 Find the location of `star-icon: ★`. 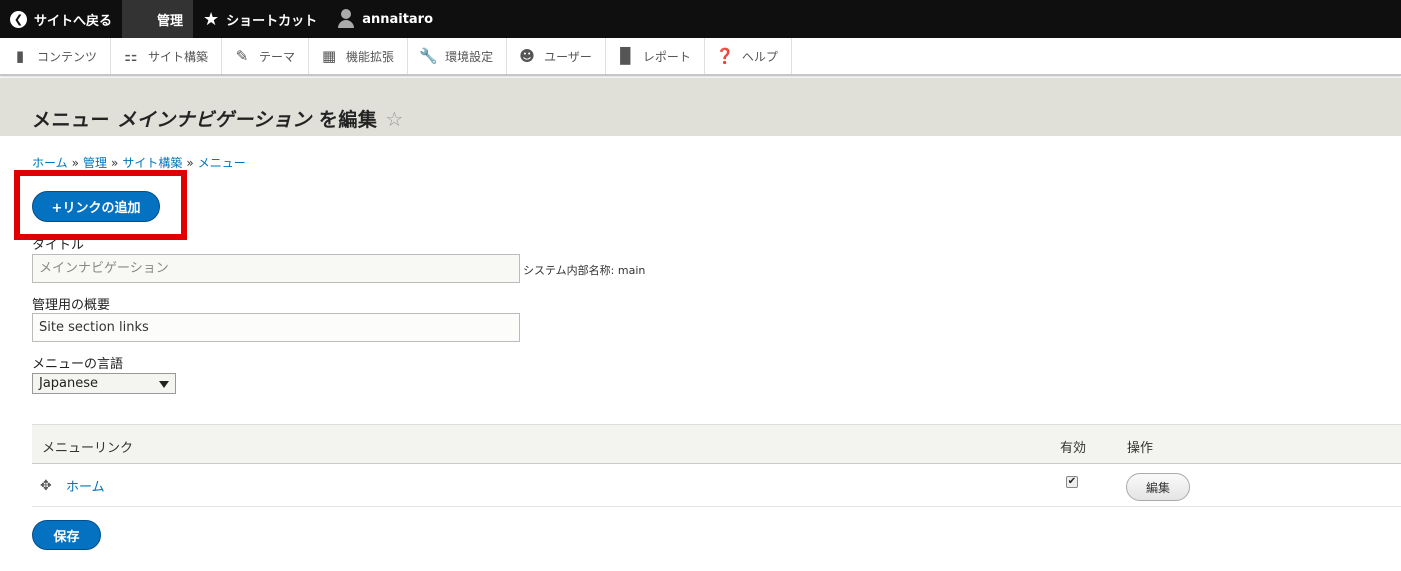

star-icon: ★ is located at coordinates (211, 19).